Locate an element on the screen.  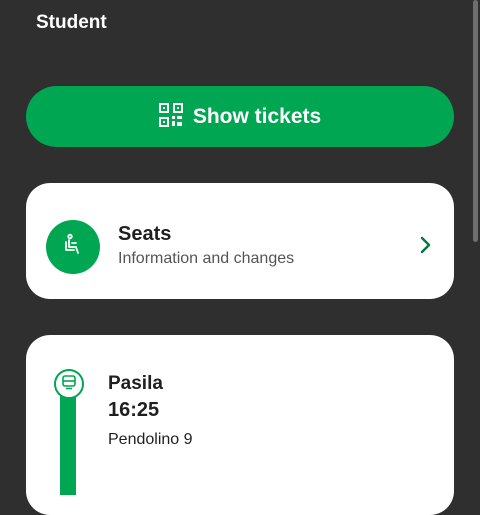
scrollbar is located at coordinates (475, 121).